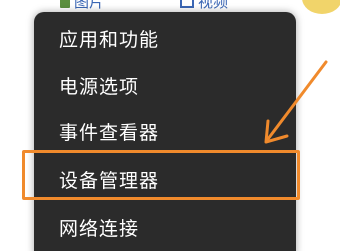 This screenshot has width=340, height=251. I want to click on menu-item-apps-and-features: 应用和功能, so click(165, 40).